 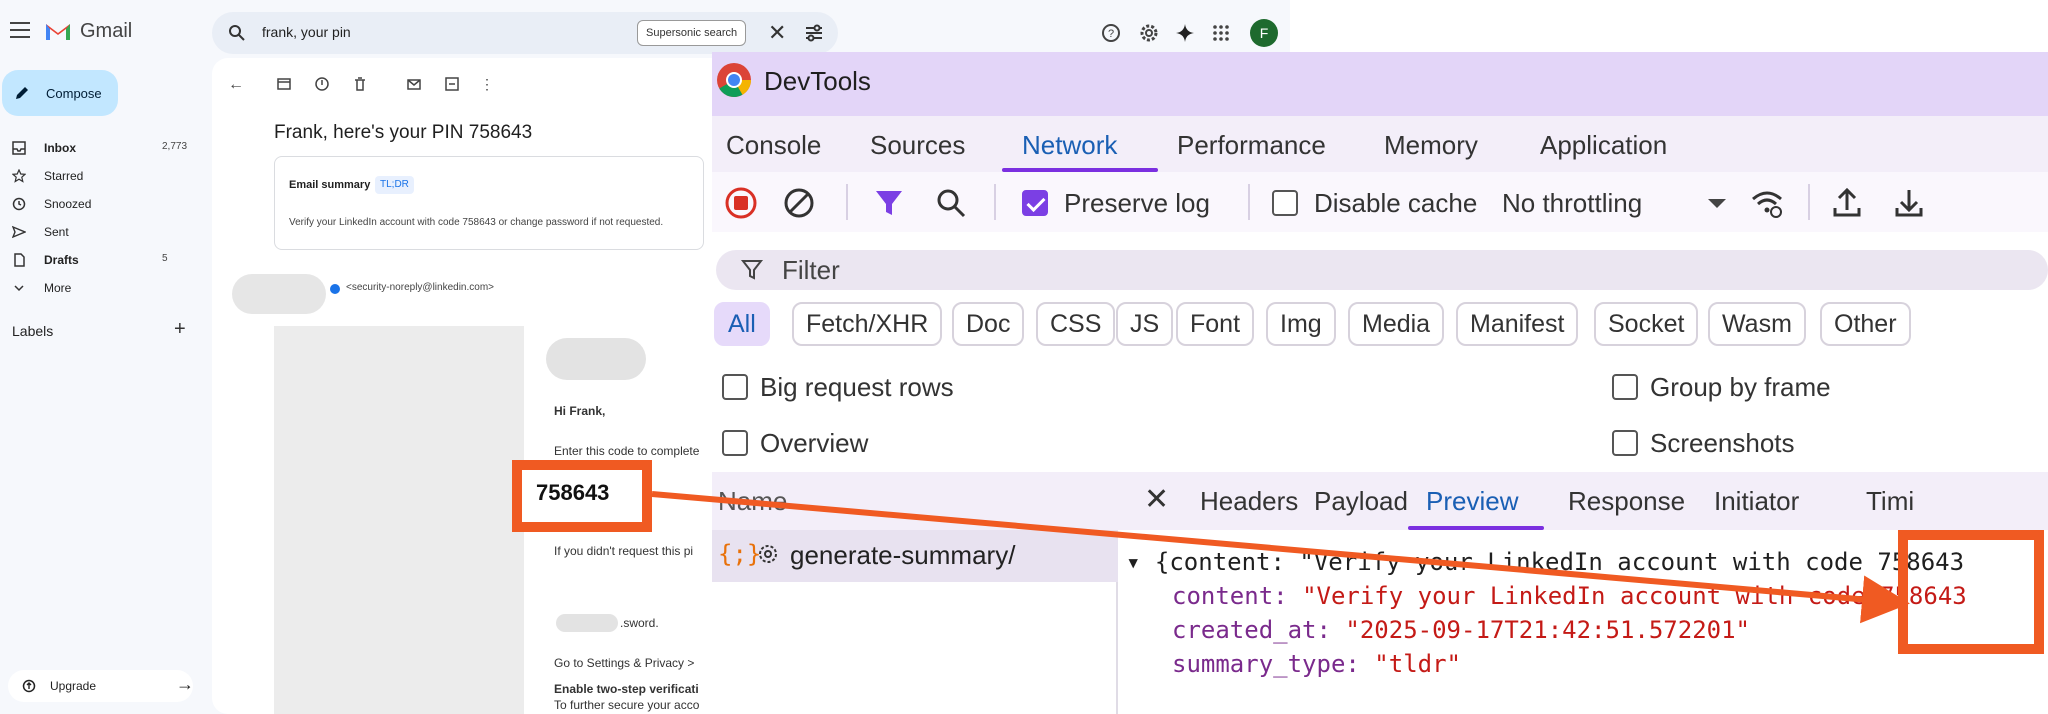 I want to click on network-conditions-icon, so click(x=1767, y=203).